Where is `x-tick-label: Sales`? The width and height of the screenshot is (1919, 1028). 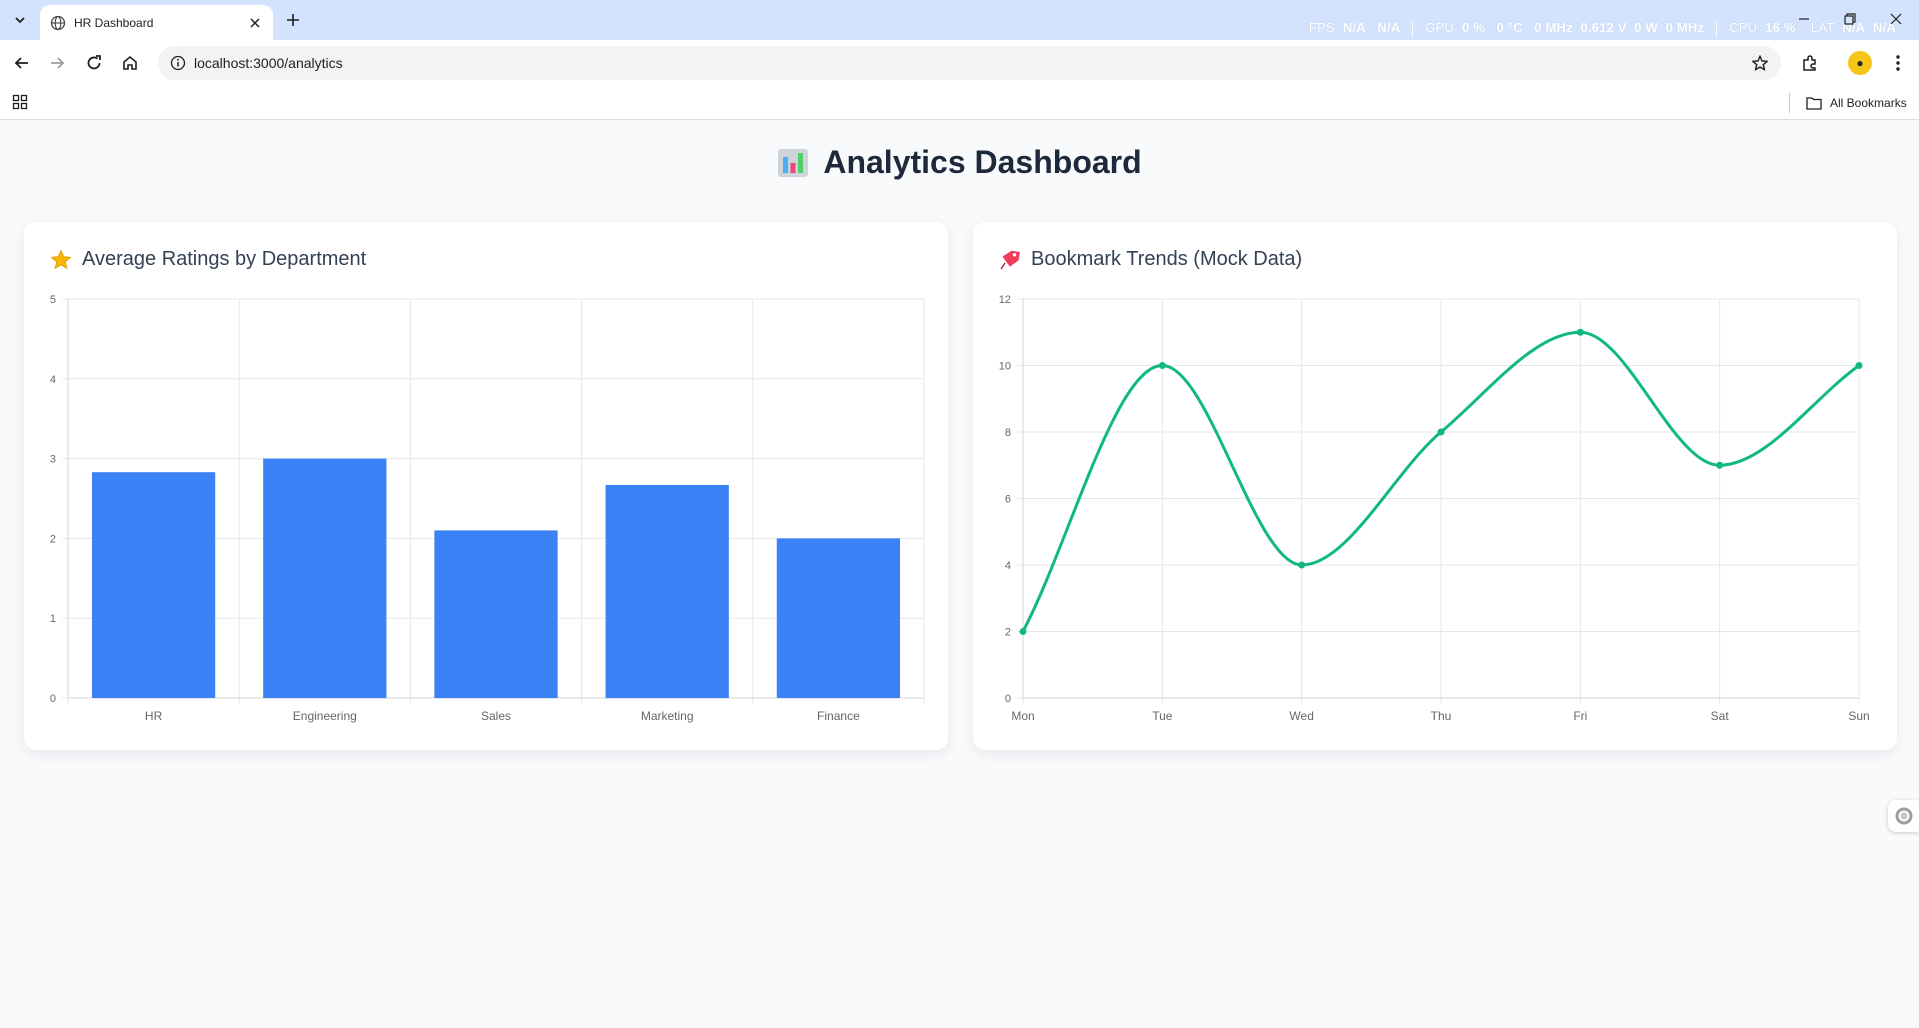
x-tick-label: Sales is located at coordinates (496, 716).